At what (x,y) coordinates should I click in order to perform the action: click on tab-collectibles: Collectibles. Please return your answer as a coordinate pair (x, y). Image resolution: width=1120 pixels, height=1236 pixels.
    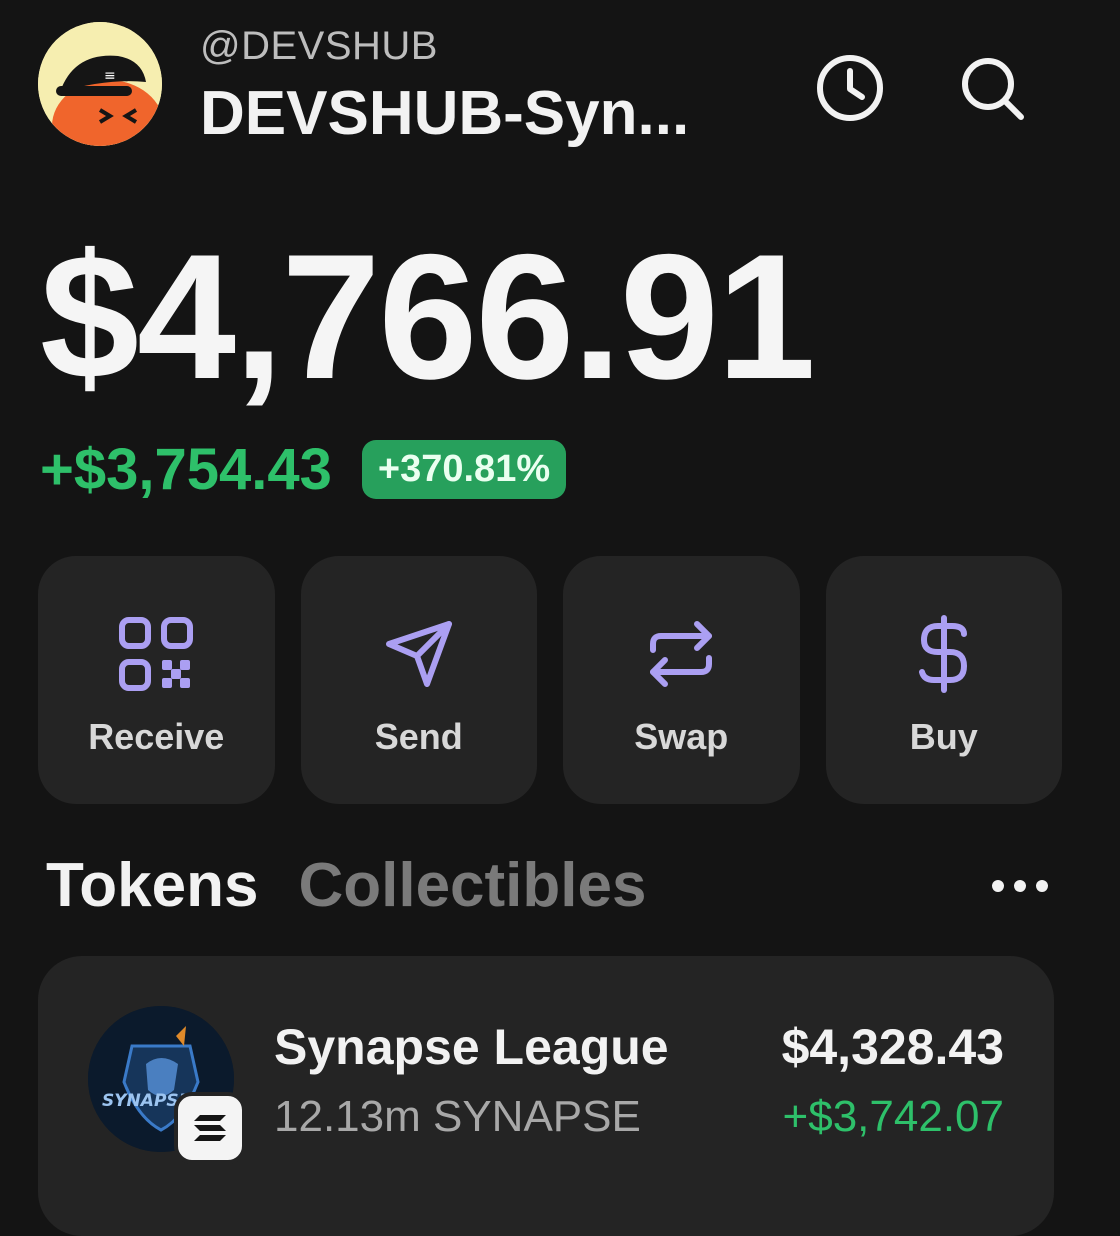
    Looking at the image, I should click on (472, 885).